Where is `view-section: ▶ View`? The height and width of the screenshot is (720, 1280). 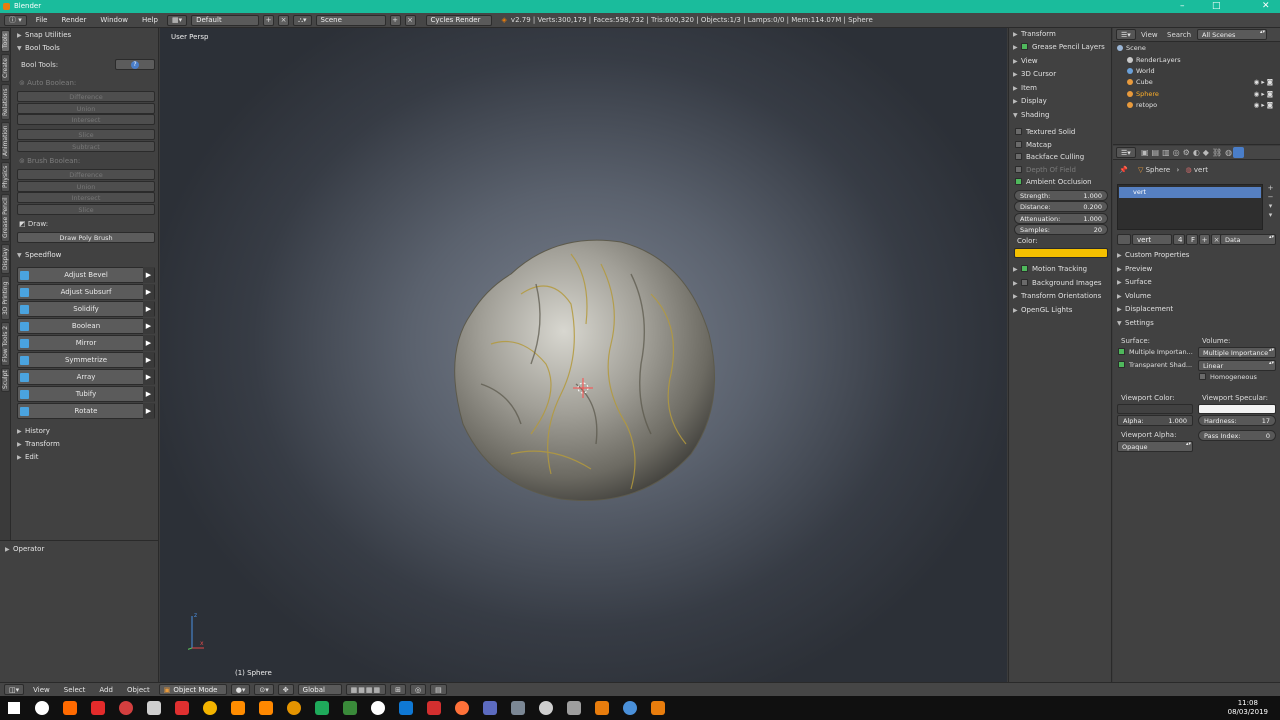 view-section: ▶ View is located at coordinates (1025, 61).